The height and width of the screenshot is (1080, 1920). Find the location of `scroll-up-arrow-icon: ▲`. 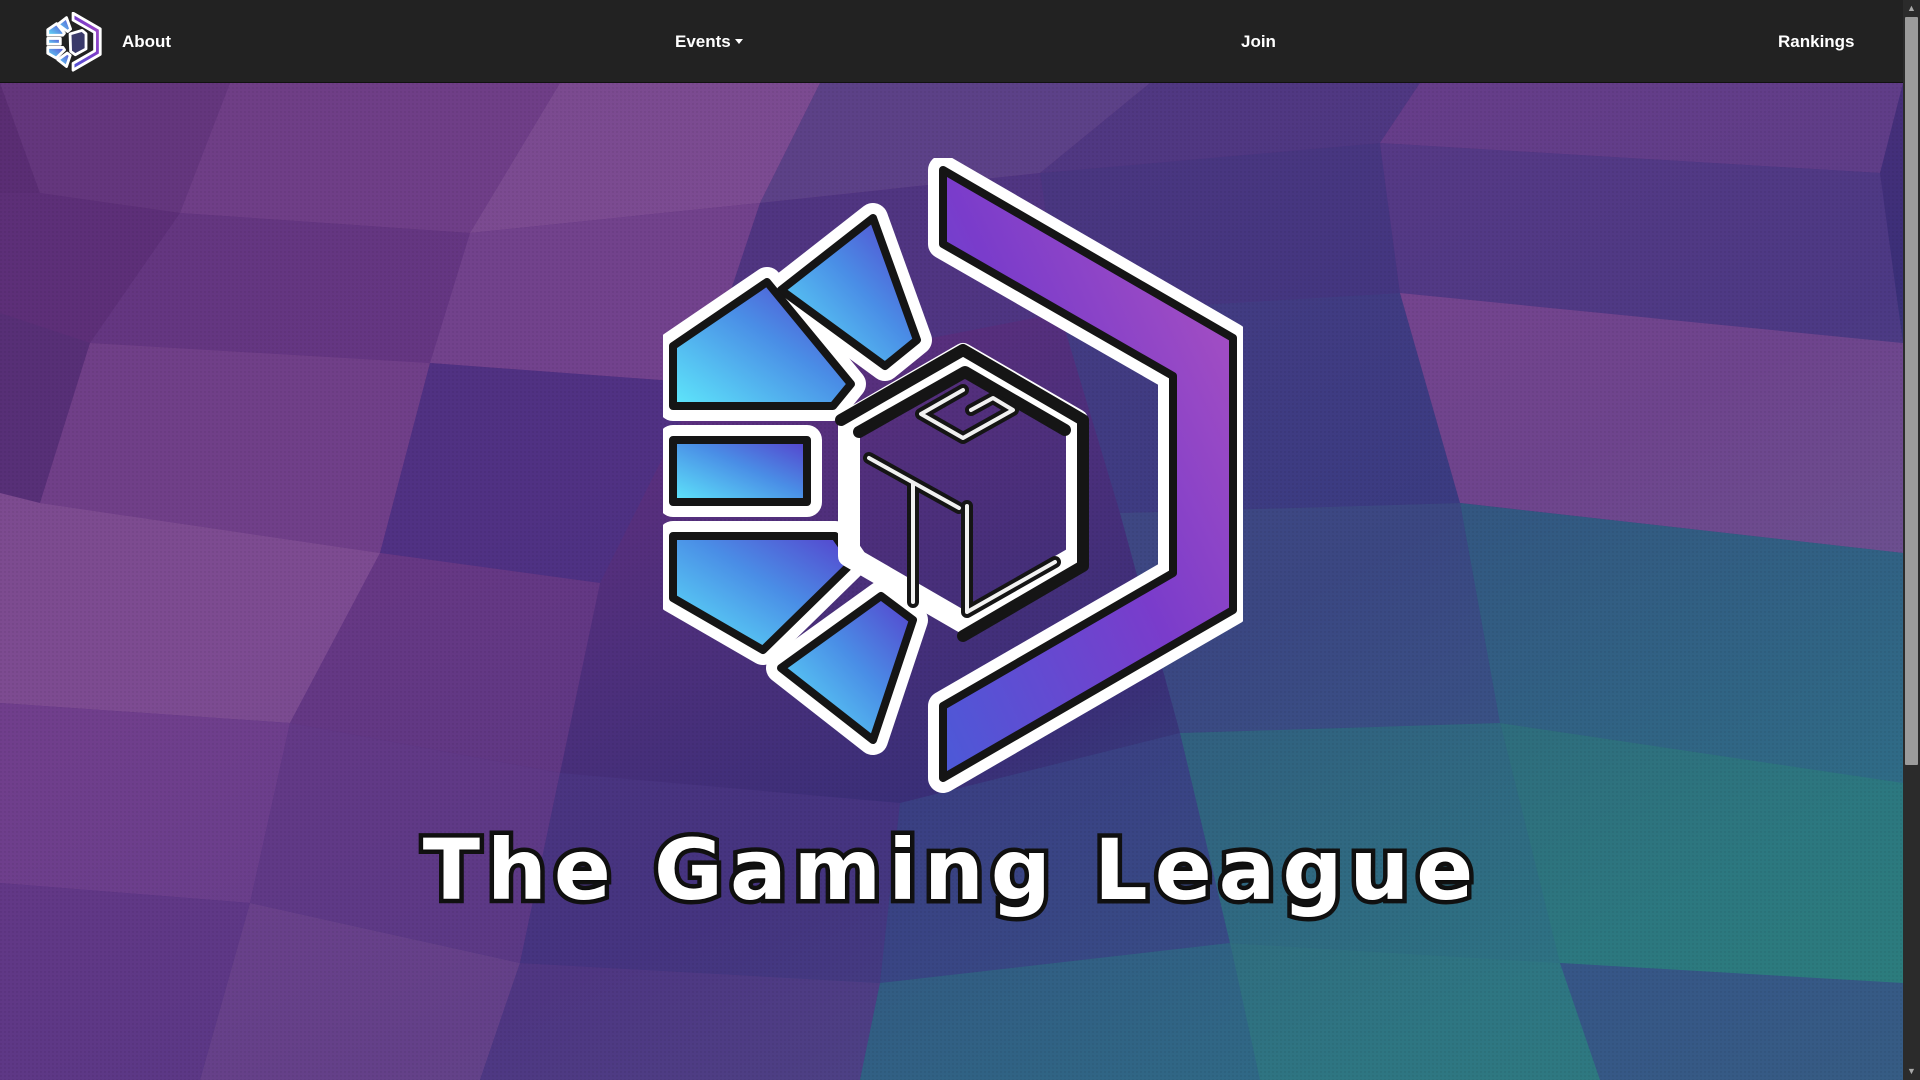

scroll-up-arrow-icon: ▲ is located at coordinates (1911, 8).